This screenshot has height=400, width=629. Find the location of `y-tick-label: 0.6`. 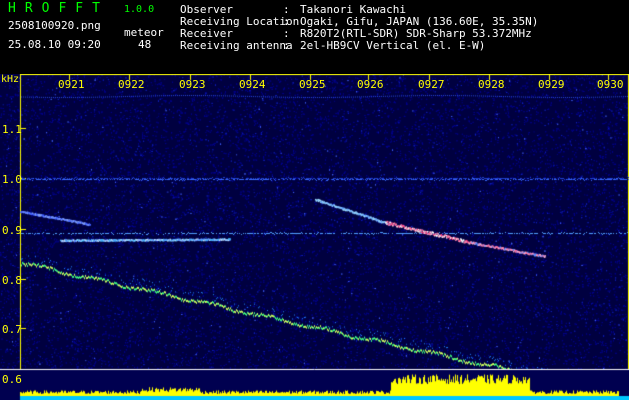

y-tick-label: 0.6 is located at coordinates (12, 379).